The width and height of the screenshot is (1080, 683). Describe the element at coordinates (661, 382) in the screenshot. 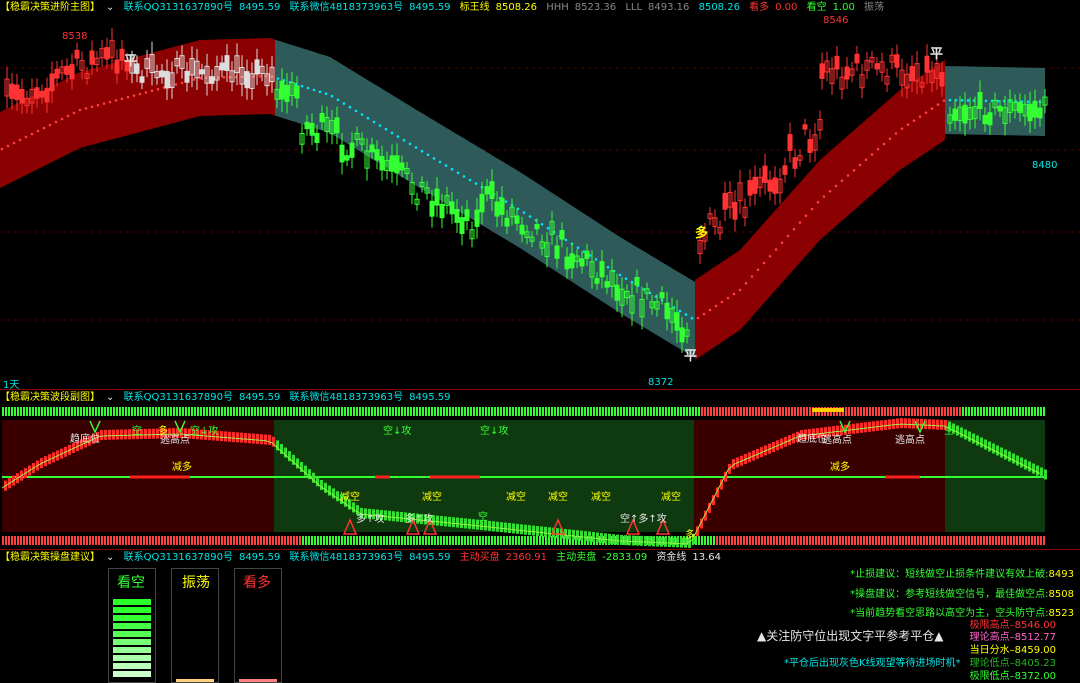

I see `low-label: 8372` at that location.